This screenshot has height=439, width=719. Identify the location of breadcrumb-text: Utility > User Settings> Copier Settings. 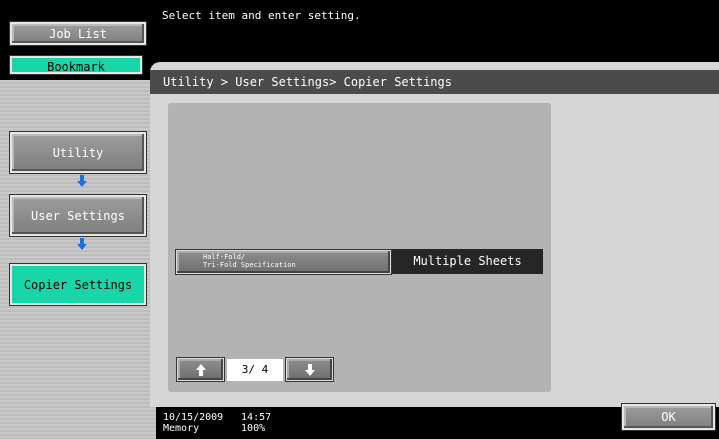
(307, 82).